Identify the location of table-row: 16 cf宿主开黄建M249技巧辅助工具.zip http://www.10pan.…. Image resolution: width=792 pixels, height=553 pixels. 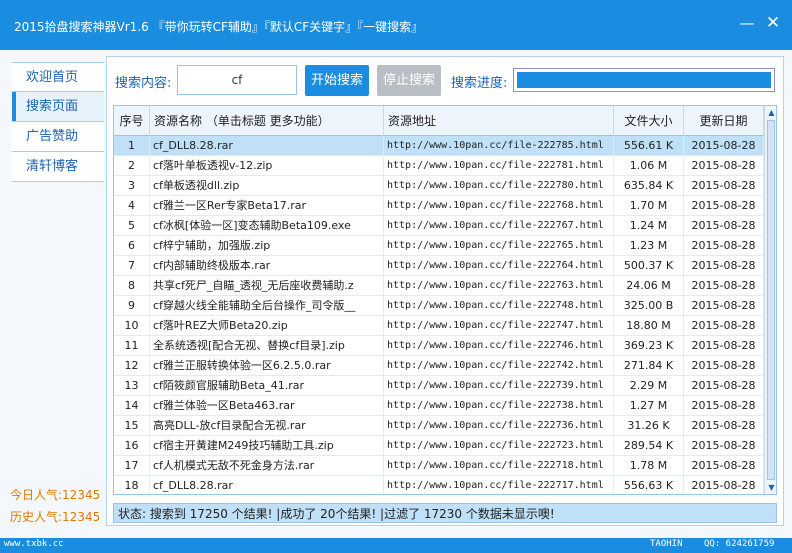
(439, 446).